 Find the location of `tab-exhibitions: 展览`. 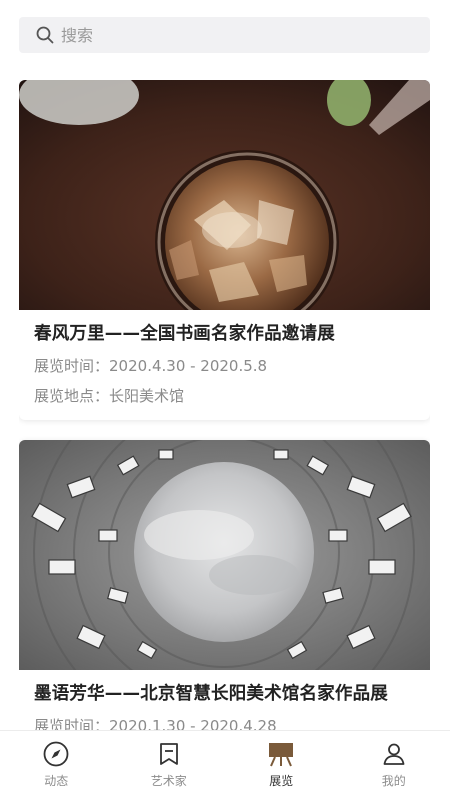

tab-exhibitions: 展览 is located at coordinates (281, 765).